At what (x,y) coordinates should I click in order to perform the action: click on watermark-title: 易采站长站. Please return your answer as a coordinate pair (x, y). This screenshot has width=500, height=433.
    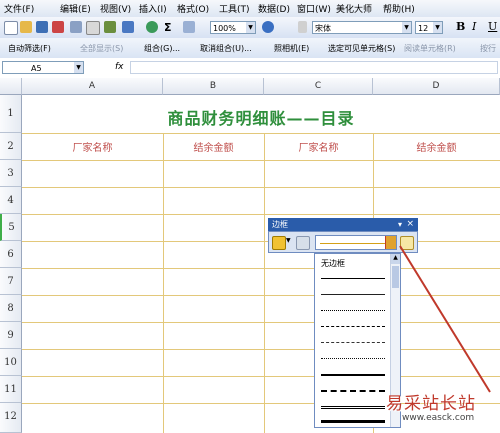
    Looking at the image, I should click on (431, 404).